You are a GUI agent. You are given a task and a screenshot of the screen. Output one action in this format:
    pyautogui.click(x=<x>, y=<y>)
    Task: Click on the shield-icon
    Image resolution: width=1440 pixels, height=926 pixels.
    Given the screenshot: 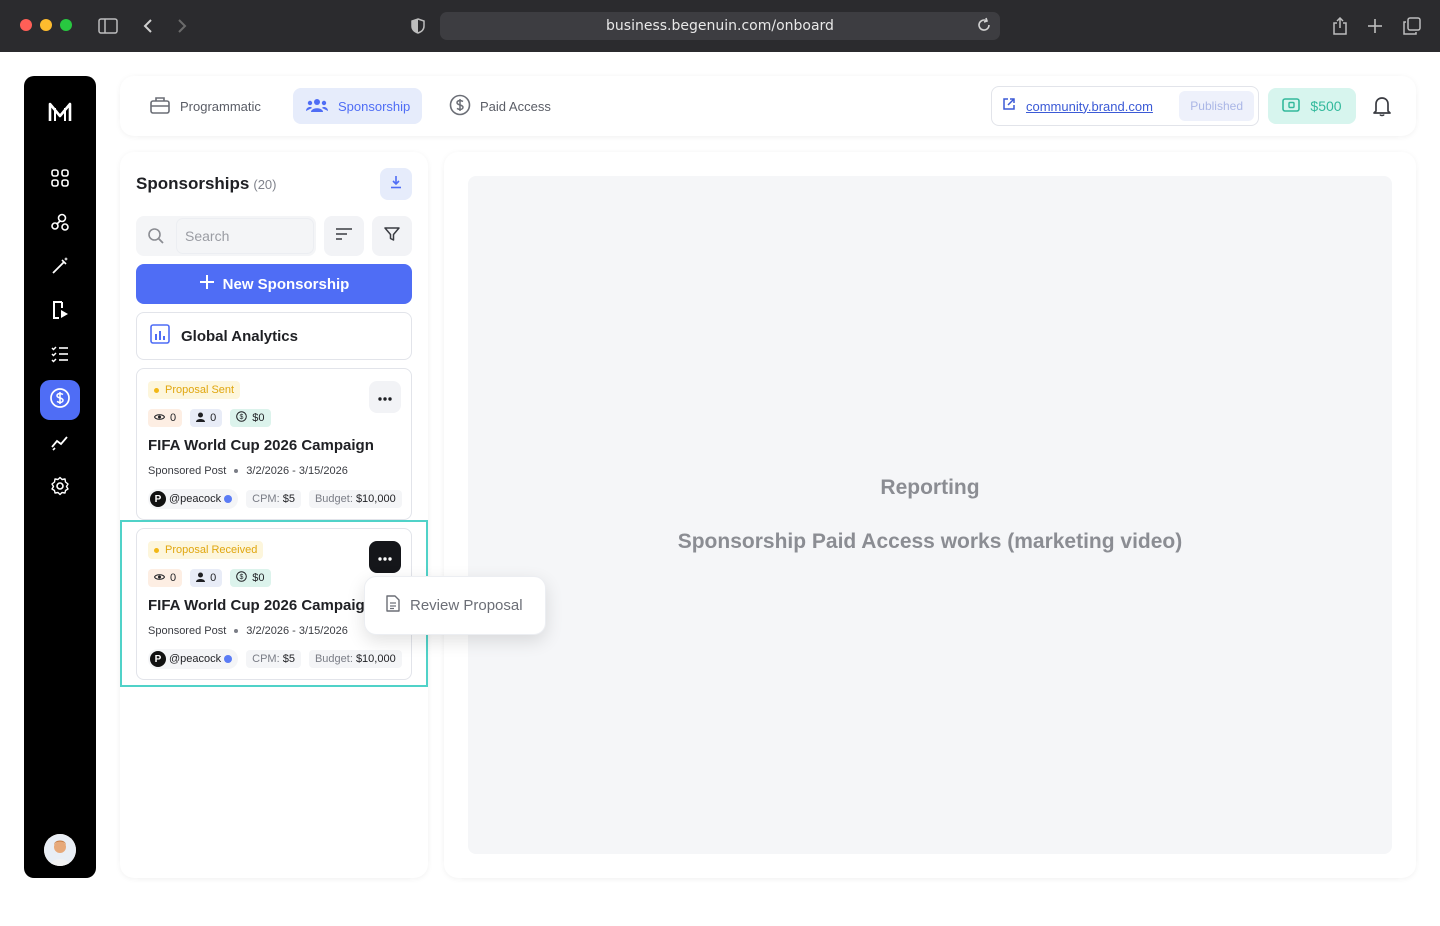 What is the action you would take?
    pyautogui.click(x=418, y=26)
    